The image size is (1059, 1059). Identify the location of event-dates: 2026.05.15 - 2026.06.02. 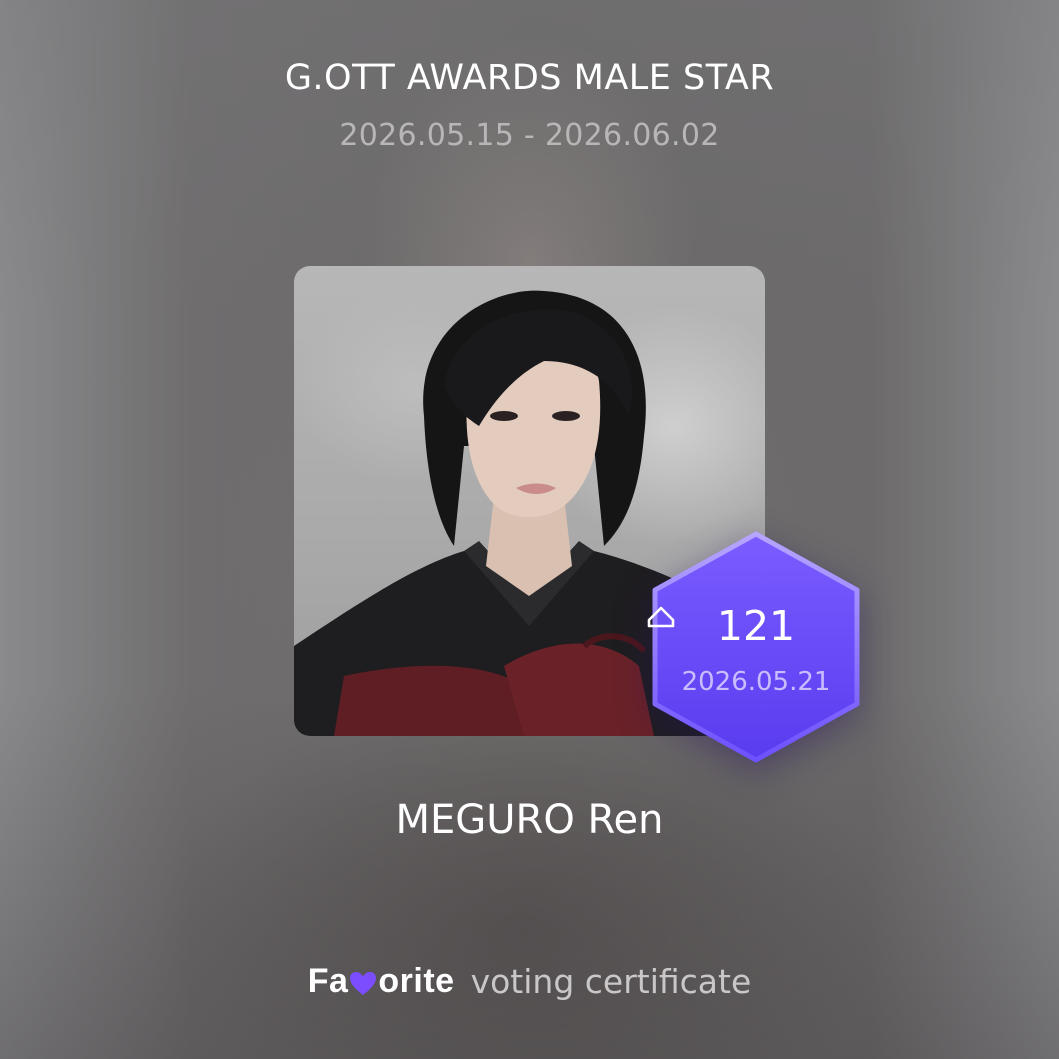
(529, 135).